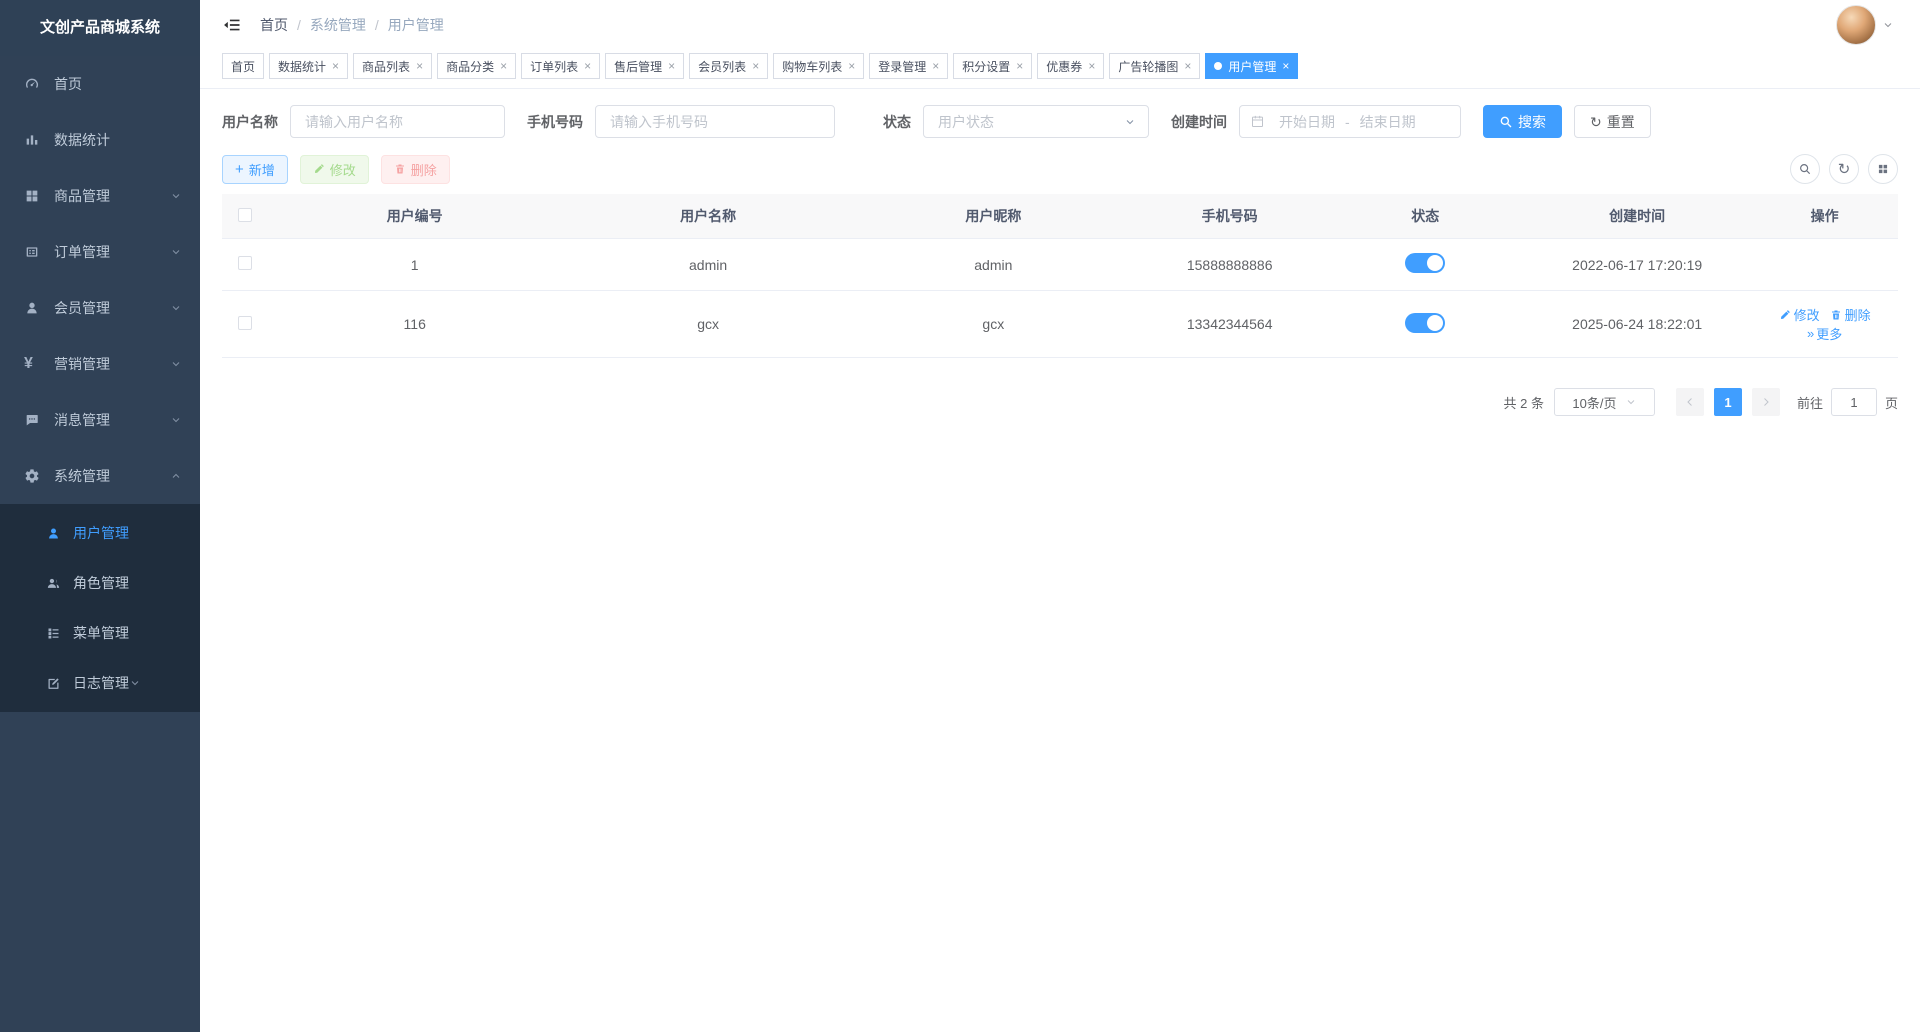 The width and height of the screenshot is (1920, 1032). Describe the element at coordinates (1604, 402) in the screenshot. I see `page-size-select: 10条/页` at that location.